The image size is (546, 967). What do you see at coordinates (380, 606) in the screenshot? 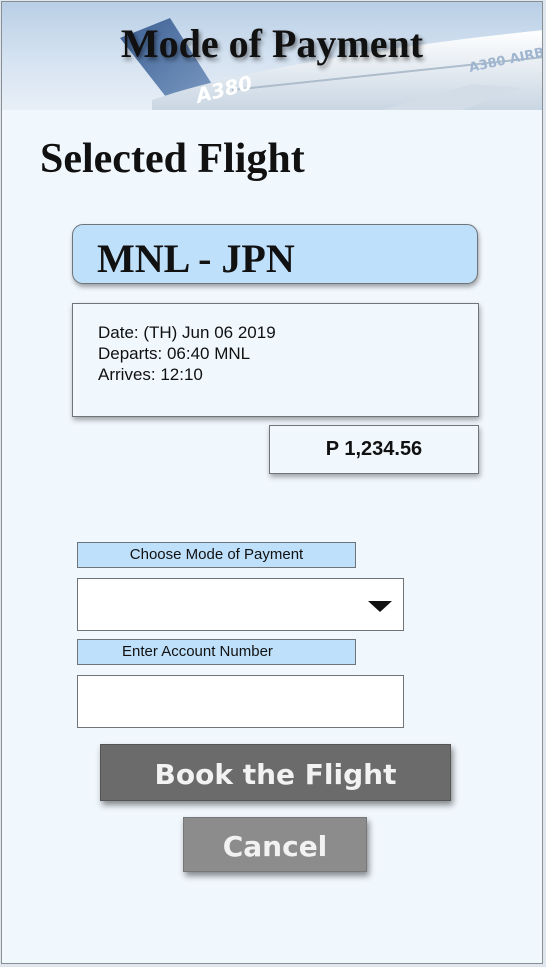
I see `caret-down-icon` at bounding box center [380, 606].